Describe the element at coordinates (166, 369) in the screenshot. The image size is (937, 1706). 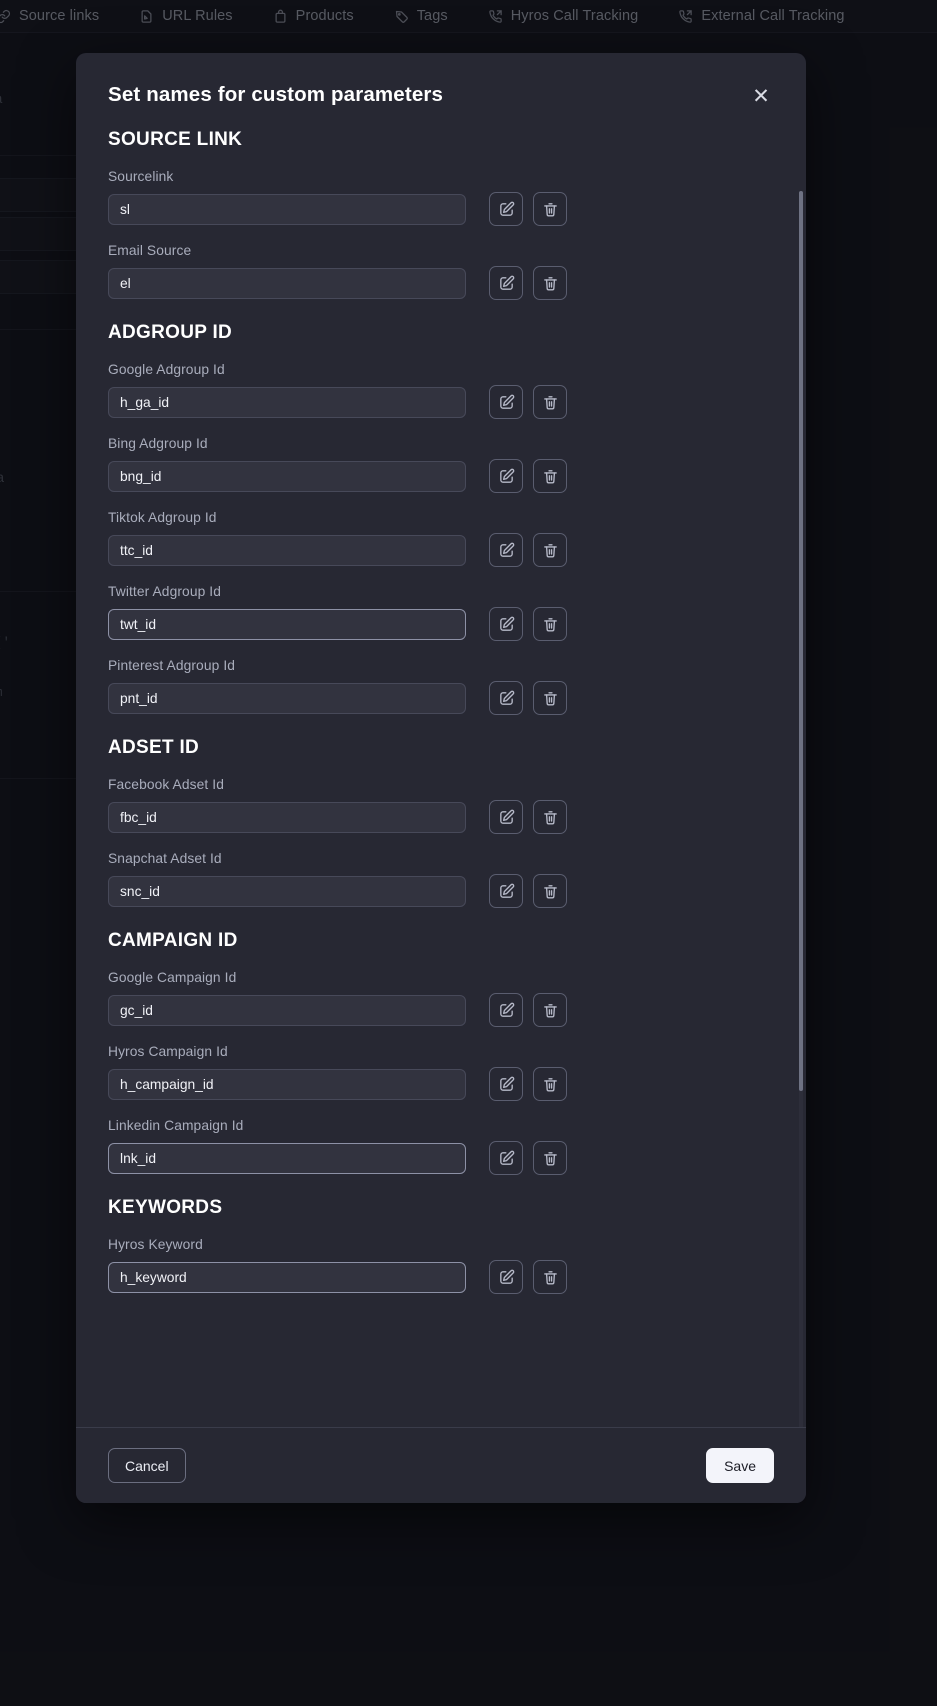
I see `field-label: Google Adgroup Id` at that location.